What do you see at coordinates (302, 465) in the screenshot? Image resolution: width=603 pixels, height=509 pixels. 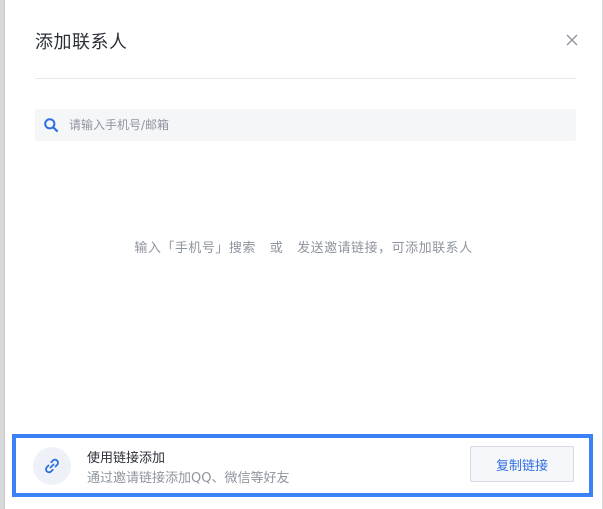 I see `invite-link-section: 使用链接添加 通过邀请链接添加QQ、微信等好友 复制链接` at bounding box center [302, 465].